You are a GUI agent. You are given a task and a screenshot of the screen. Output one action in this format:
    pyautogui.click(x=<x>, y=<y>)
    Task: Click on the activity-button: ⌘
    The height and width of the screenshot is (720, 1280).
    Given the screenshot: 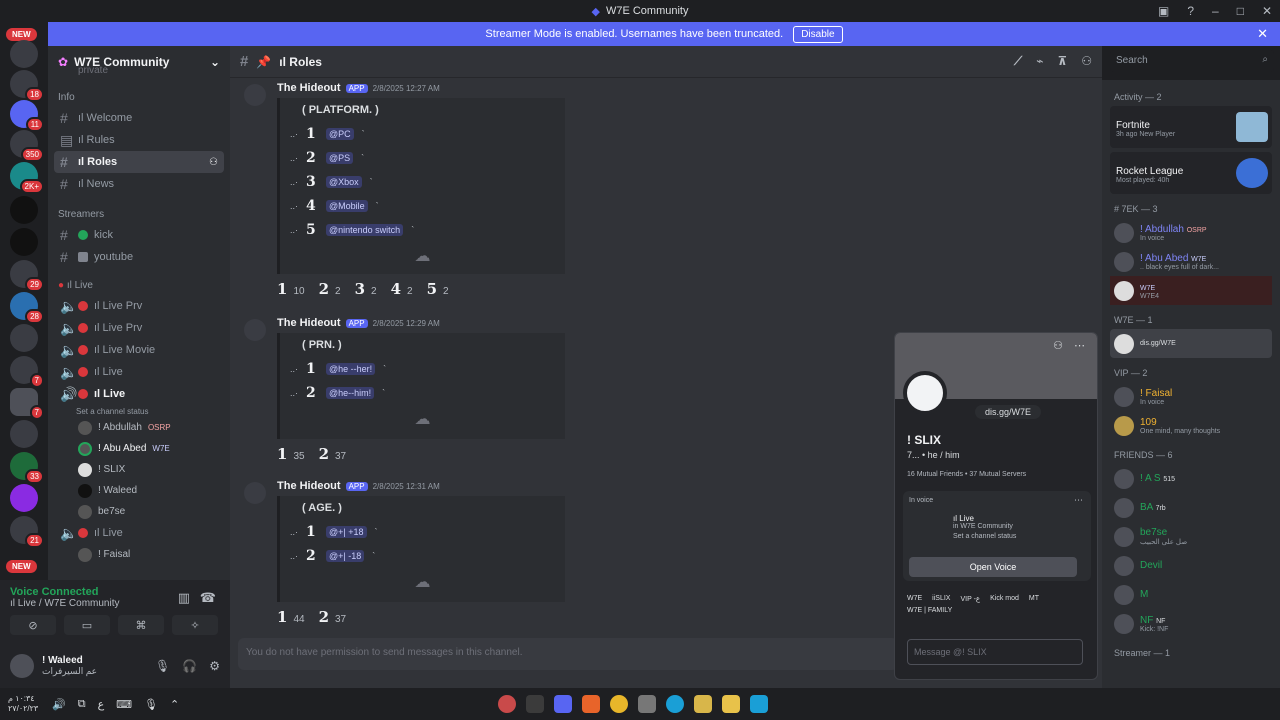 What is the action you would take?
    pyautogui.click(x=141, y=625)
    